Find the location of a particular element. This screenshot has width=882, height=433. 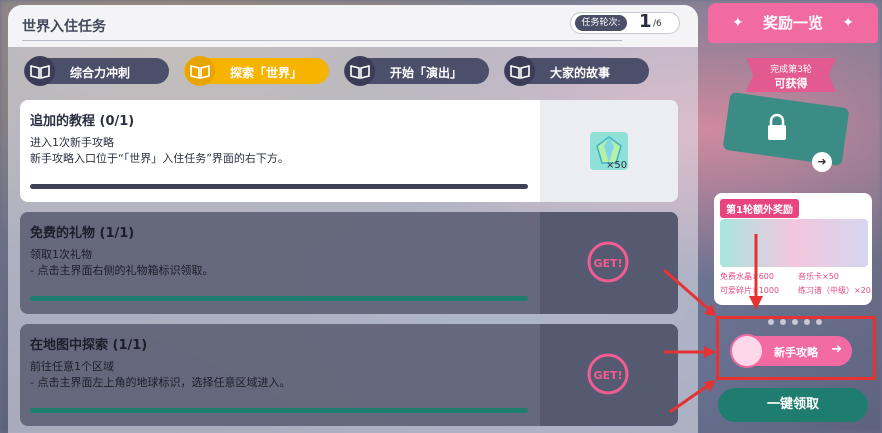

condition-obtain: 可获得 is located at coordinates (791, 83).